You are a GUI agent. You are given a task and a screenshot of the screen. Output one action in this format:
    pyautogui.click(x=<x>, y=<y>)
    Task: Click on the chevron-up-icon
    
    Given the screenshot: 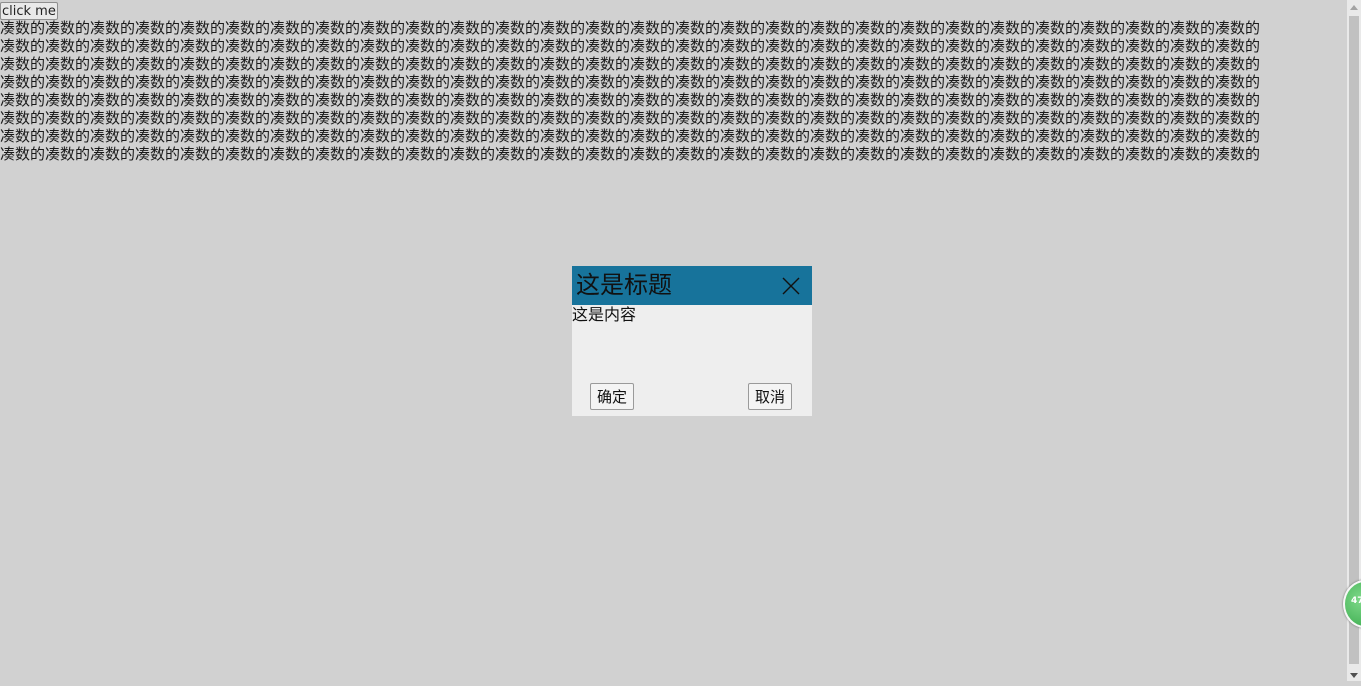 What is the action you would take?
    pyautogui.click(x=1354, y=7)
    